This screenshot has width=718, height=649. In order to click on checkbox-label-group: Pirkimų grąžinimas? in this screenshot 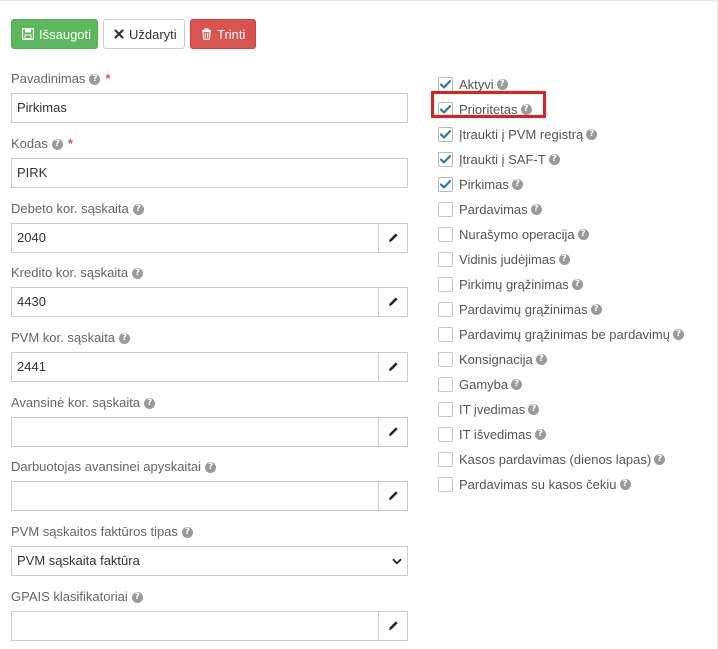, I will do `click(521, 284)`.